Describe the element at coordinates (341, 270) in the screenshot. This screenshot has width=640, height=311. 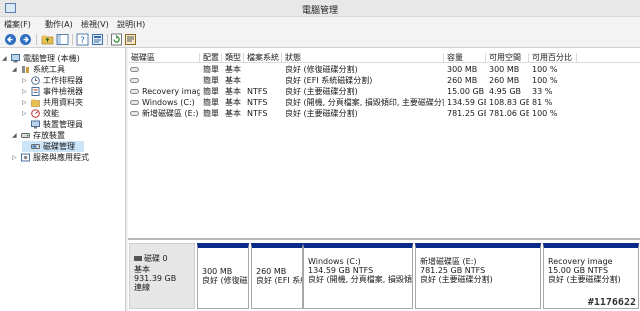
I see `partition-size: 134.59 GB NTFS` at that location.